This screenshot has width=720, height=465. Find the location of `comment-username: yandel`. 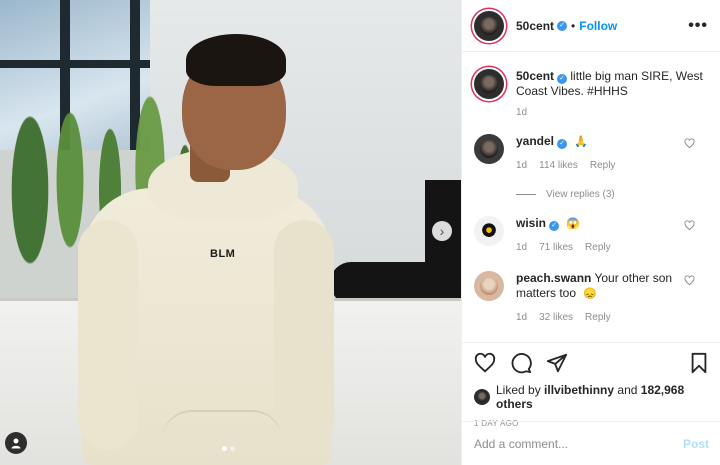

comment-username: yandel is located at coordinates (535, 141).